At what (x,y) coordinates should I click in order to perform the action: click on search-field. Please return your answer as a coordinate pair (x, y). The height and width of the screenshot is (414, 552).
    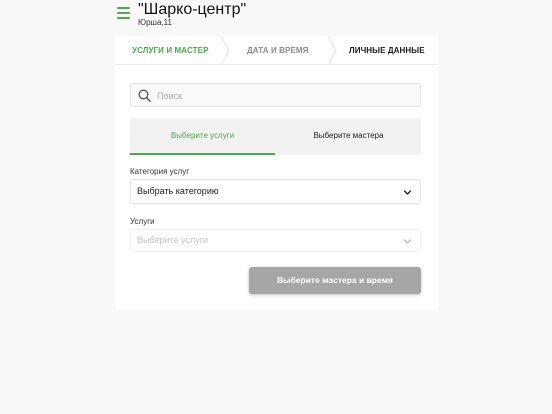
    Looking at the image, I should click on (275, 95).